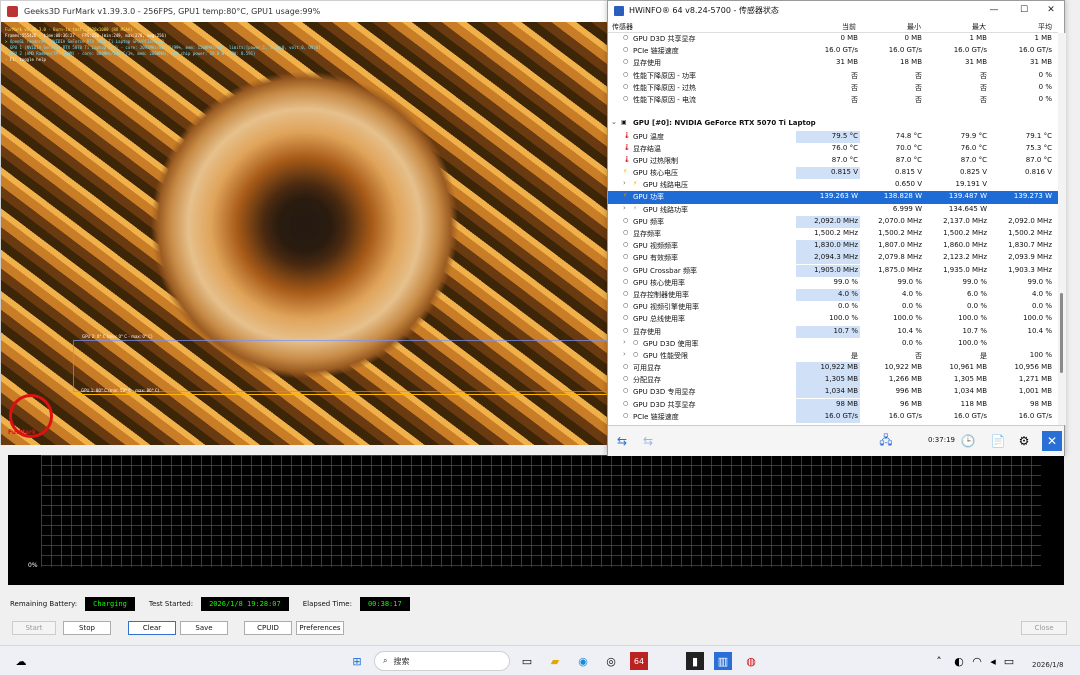 This screenshot has width=1080, height=675. What do you see at coordinates (320, 628) in the screenshot?
I see `preferences-button: Preferences` at bounding box center [320, 628].